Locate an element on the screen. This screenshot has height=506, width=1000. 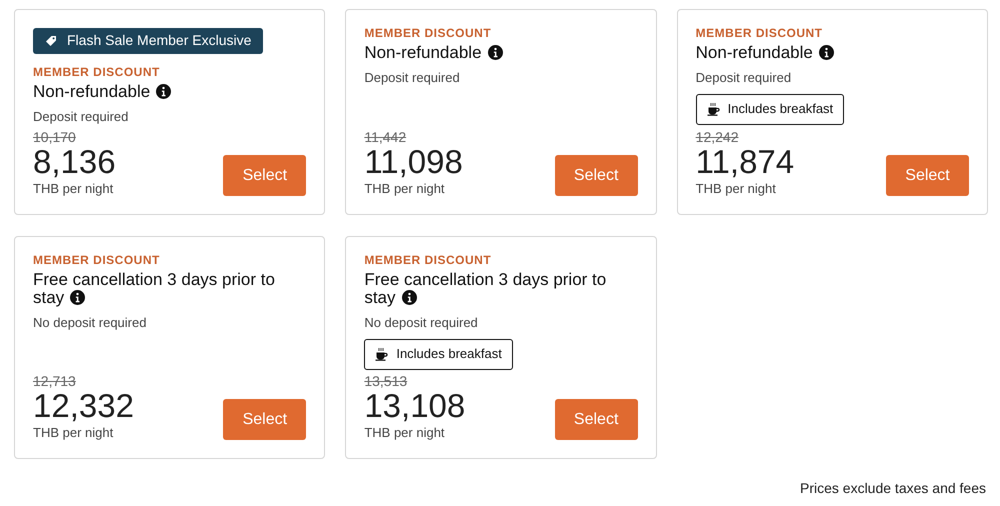
promo-text: Flash Sale Member Exclusive is located at coordinates (159, 40).